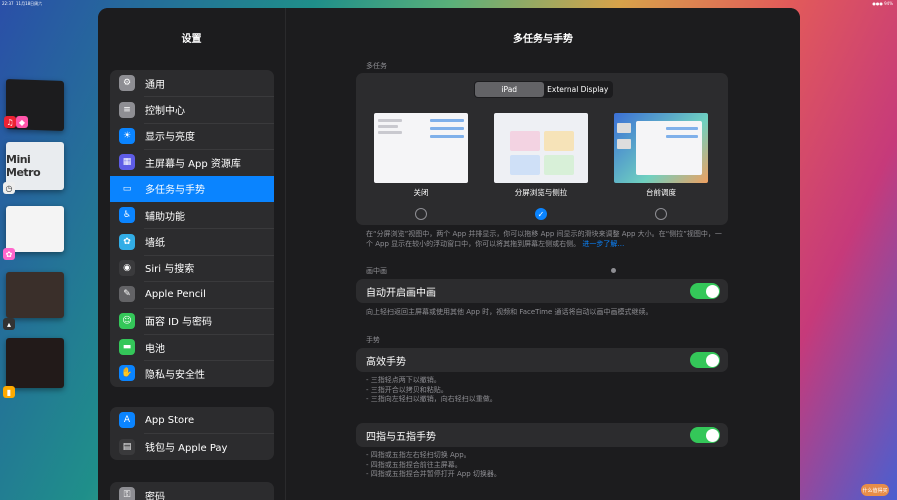  Describe the element at coordinates (175, 191) in the screenshot. I see `sidebar-item-label: 多任务与手势` at that location.